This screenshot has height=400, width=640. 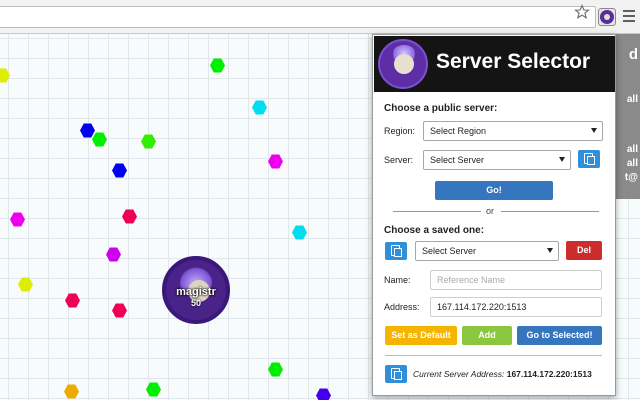 I want to click on address-input: 167.114.172.220:1513, so click(x=516, y=307).